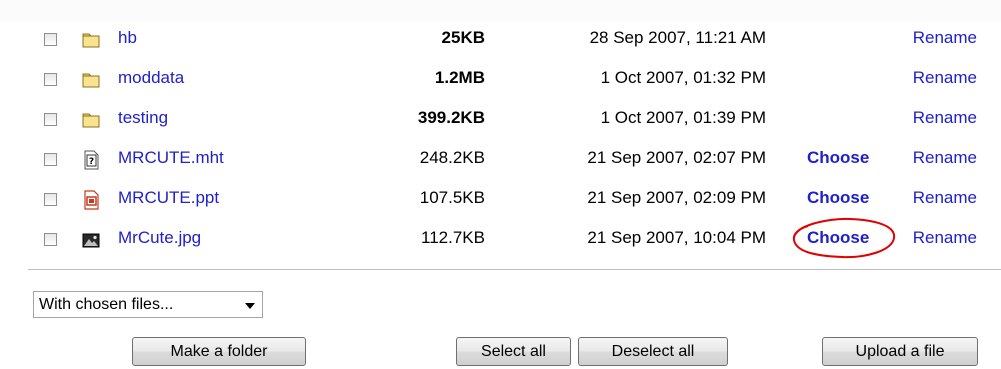 Image resolution: width=1001 pixels, height=369 pixels. What do you see at coordinates (151, 78) in the screenshot?
I see `file-name-link: moddata` at bounding box center [151, 78].